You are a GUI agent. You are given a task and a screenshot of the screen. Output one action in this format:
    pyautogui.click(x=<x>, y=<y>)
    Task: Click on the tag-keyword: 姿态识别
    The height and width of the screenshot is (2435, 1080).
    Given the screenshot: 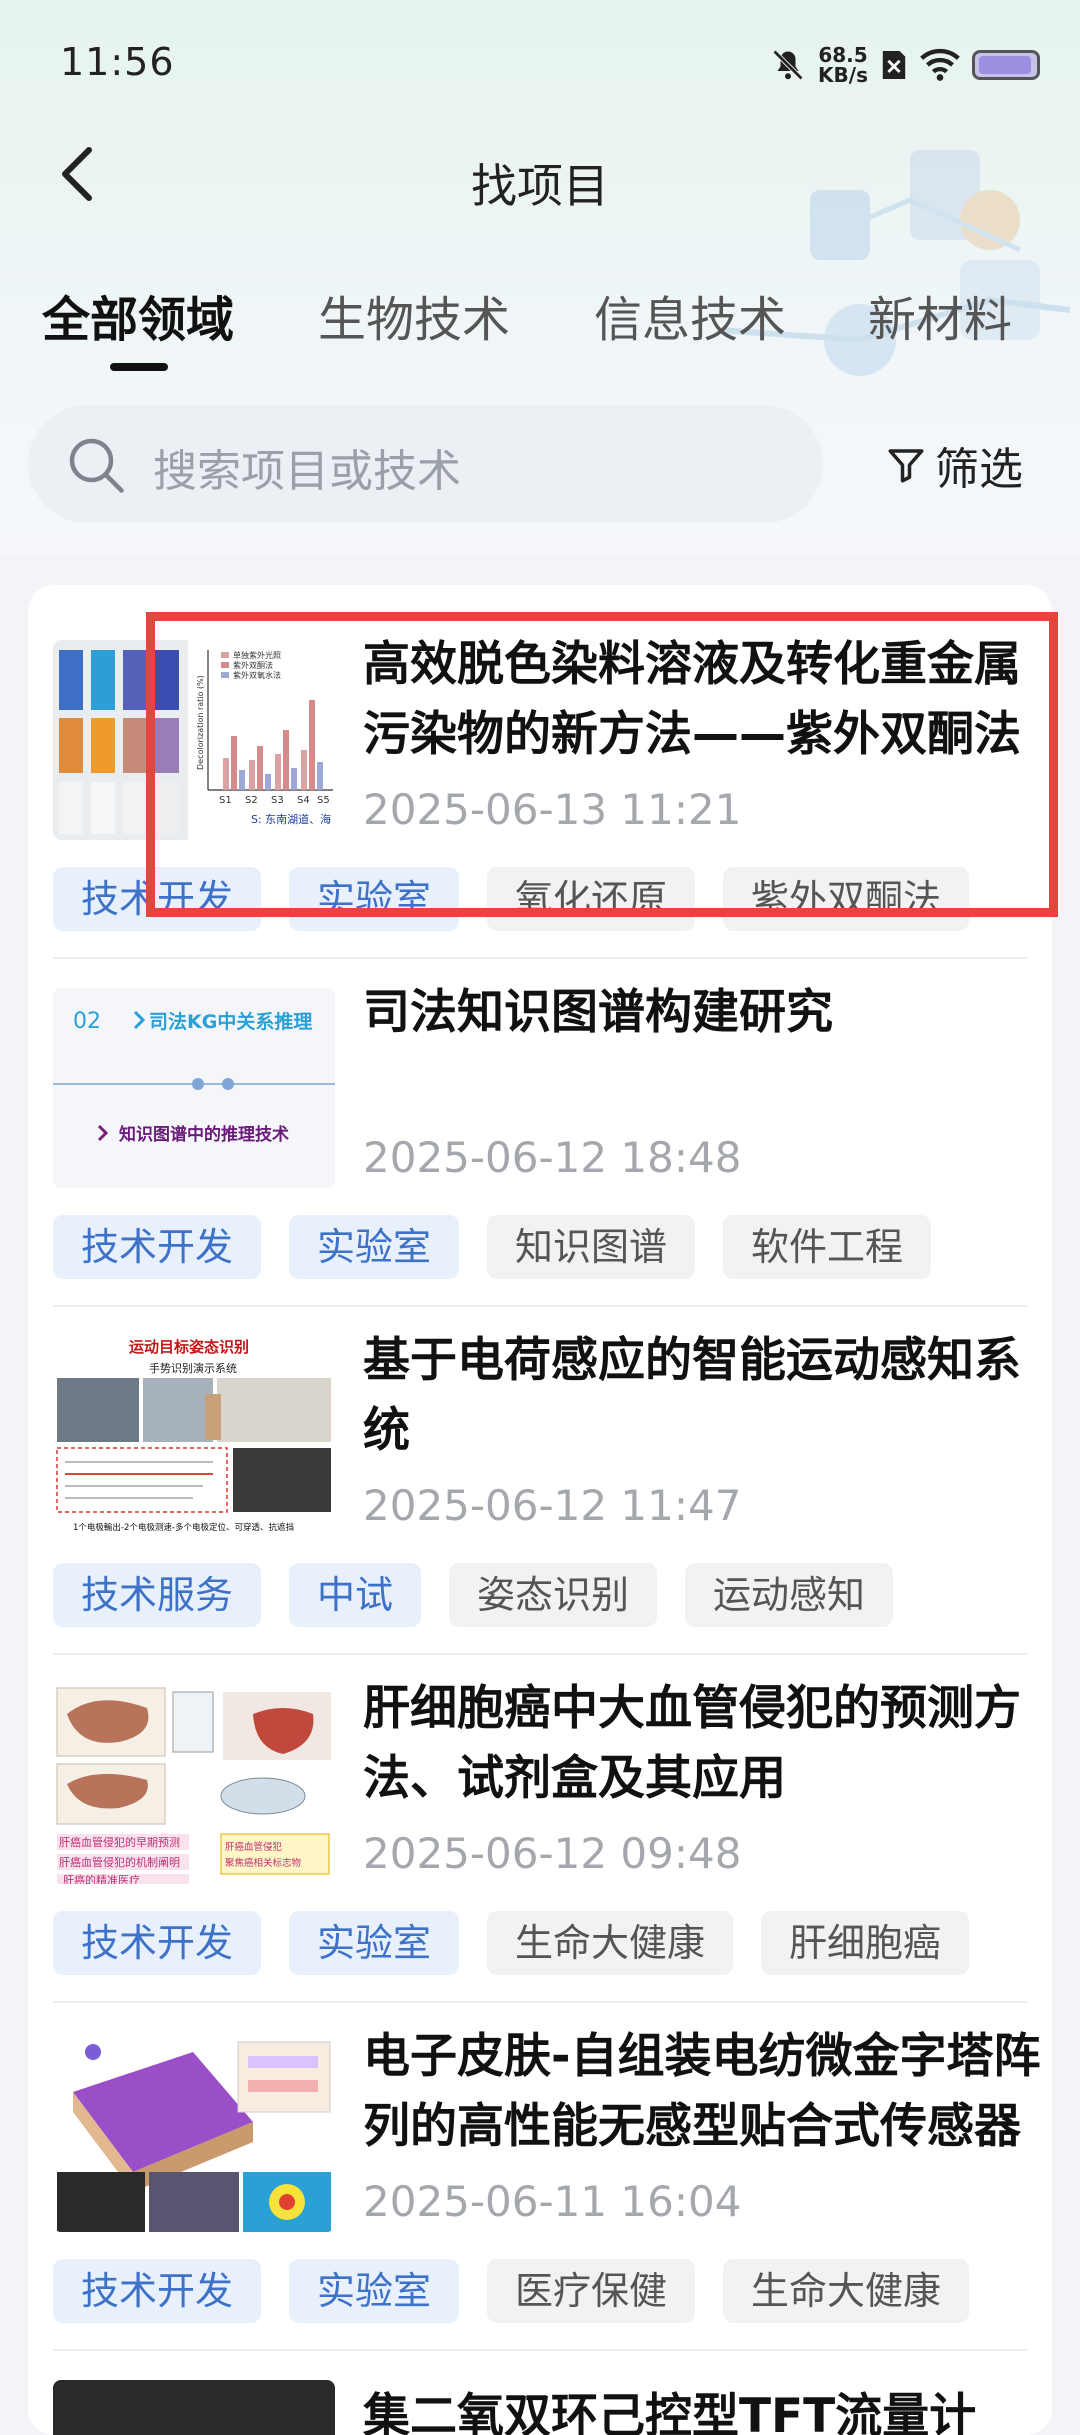 What is the action you would take?
    pyautogui.click(x=553, y=1595)
    